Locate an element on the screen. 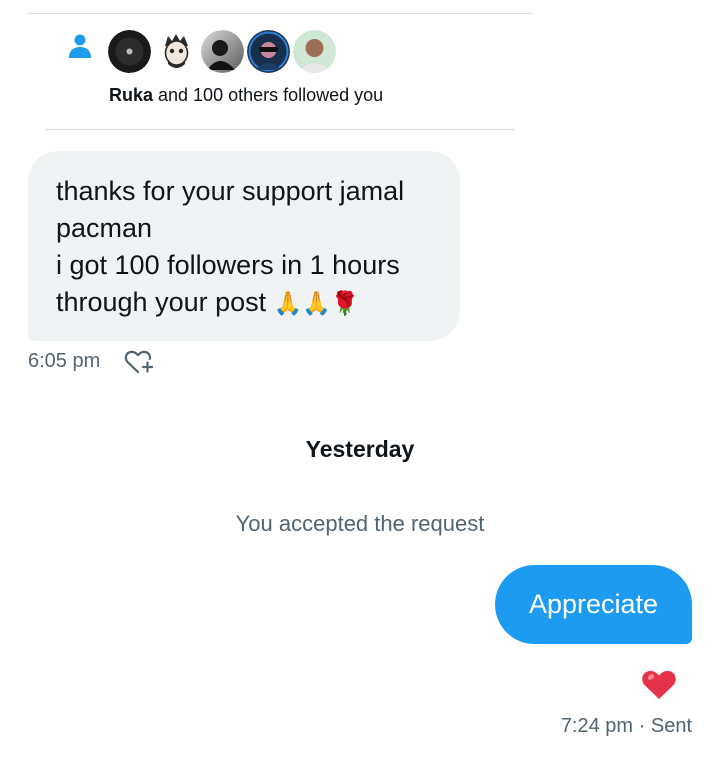 The height and width of the screenshot is (782, 710). follower-name: Ruka is located at coordinates (131, 95).